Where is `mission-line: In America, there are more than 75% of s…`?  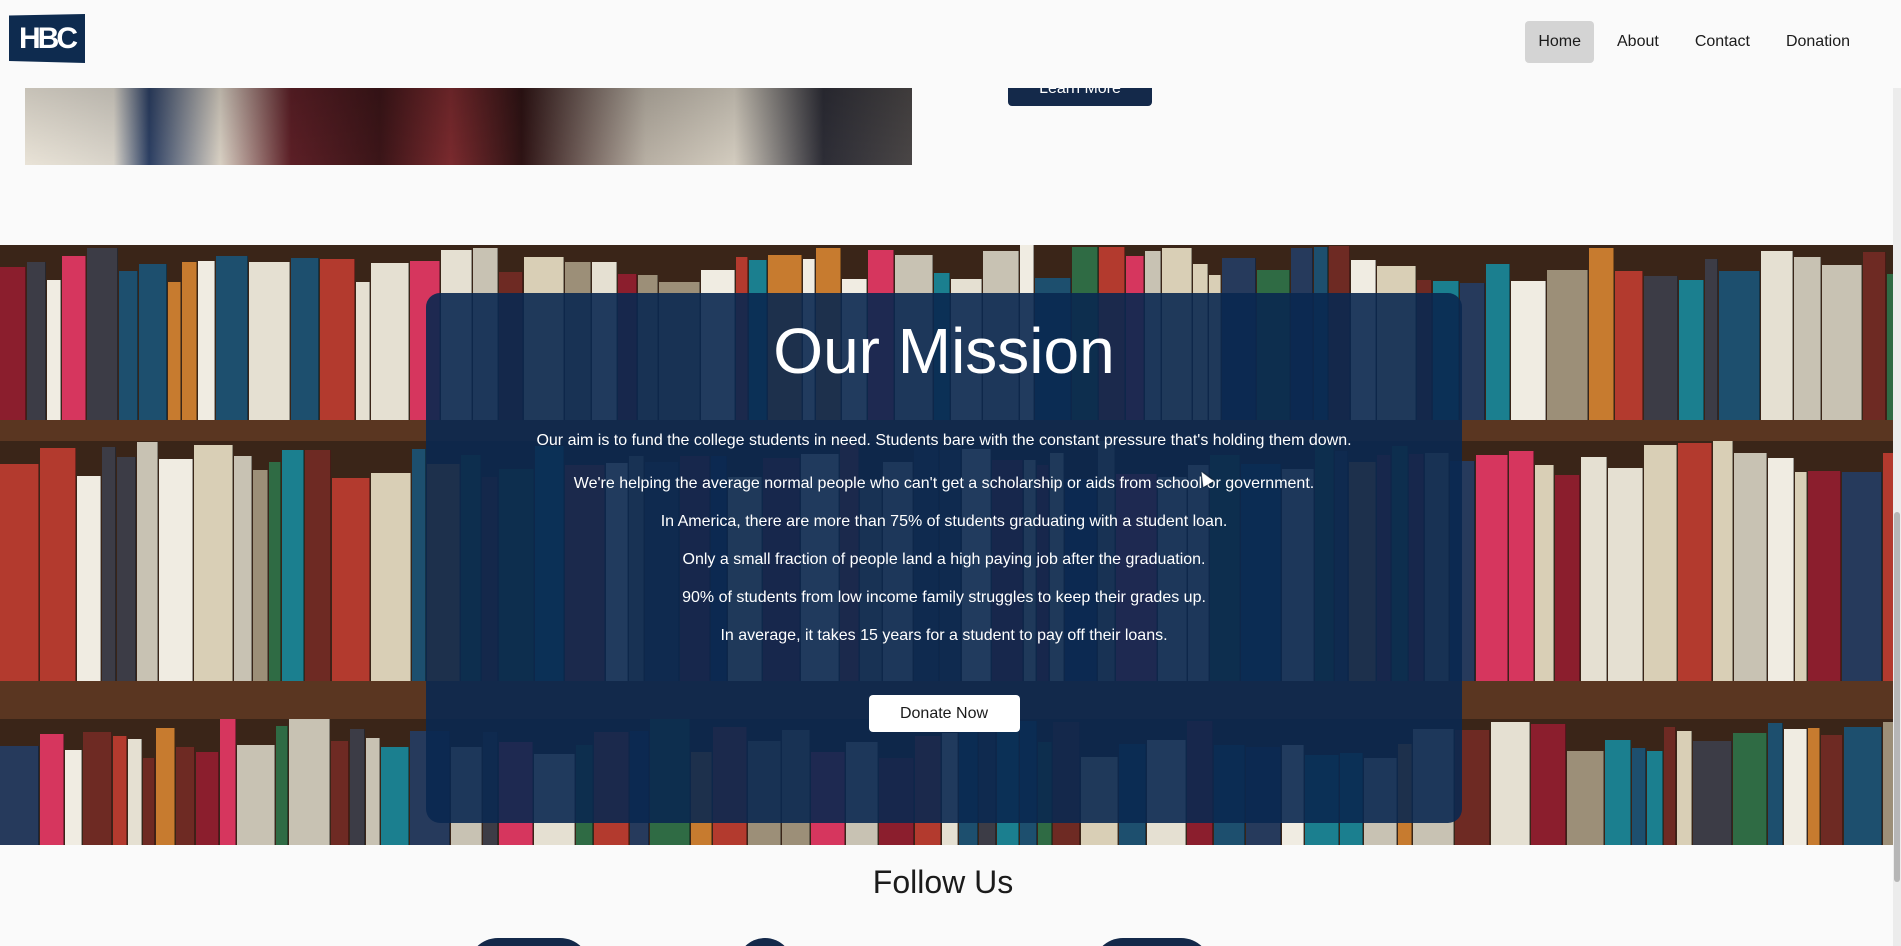 mission-line: In America, there are more than 75% of s… is located at coordinates (944, 521).